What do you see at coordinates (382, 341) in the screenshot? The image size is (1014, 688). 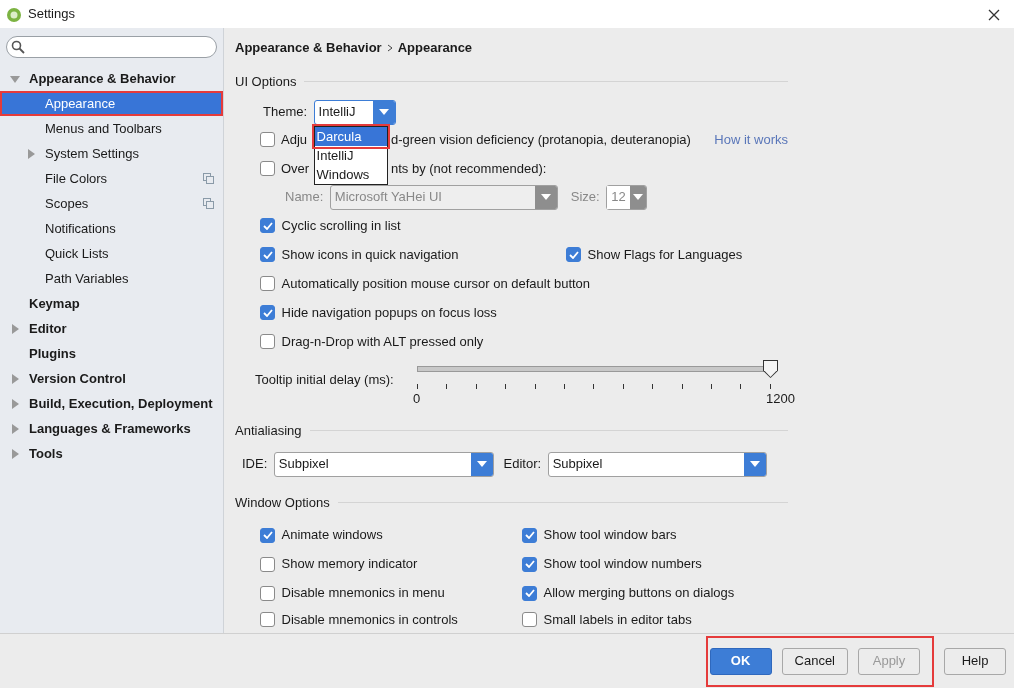 I see `checkbox-label: Drag-n-Drop with ALT pressed only` at bounding box center [382, 341].